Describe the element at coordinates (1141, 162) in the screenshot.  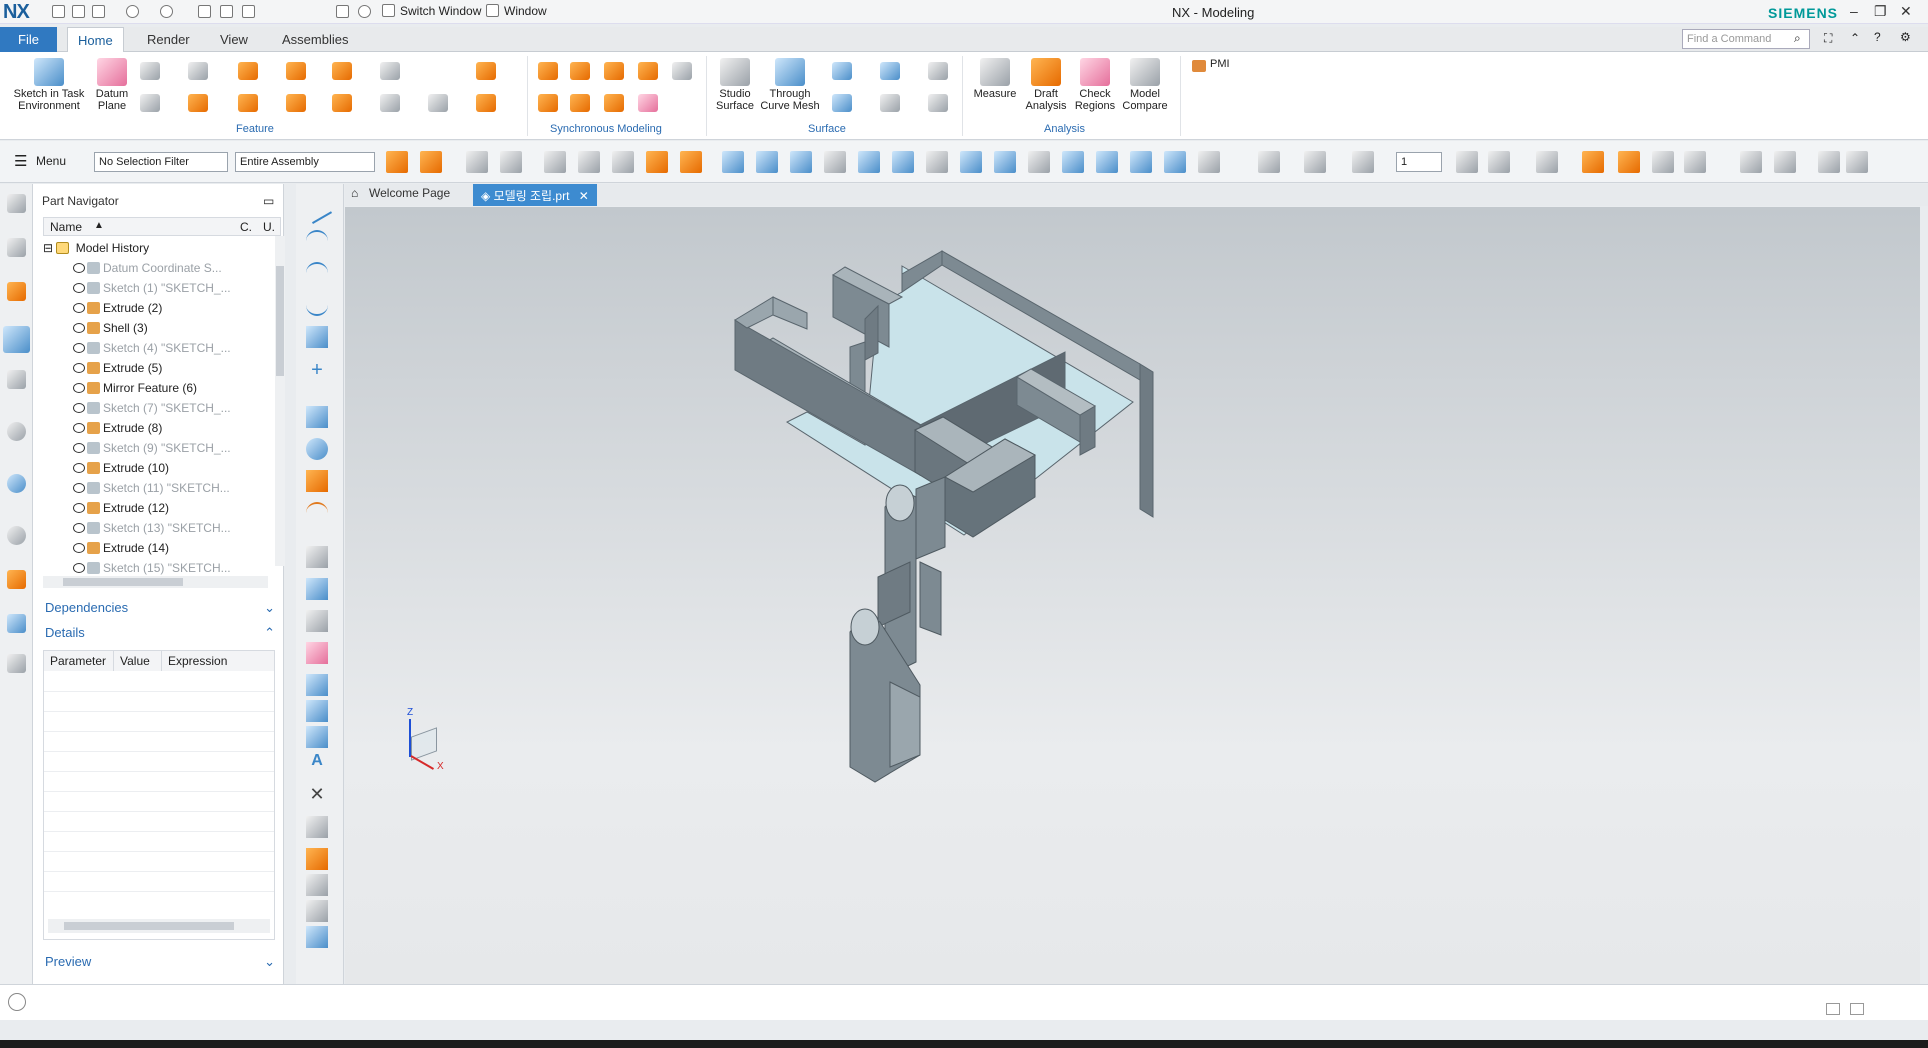
I see `snap-axis-icon` at that location.